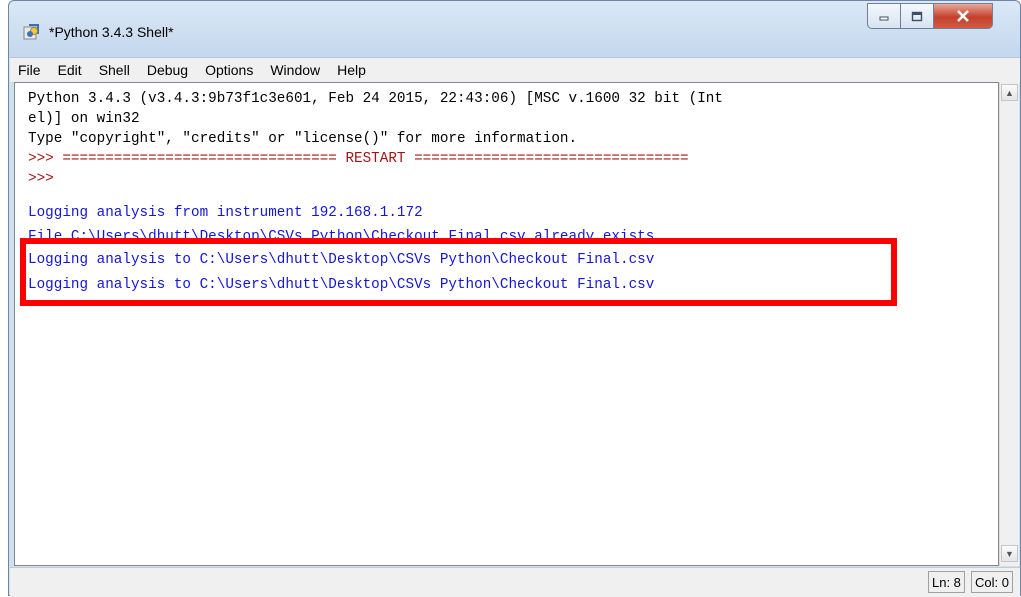 The image size is (1021, 597). Describe the element at coordinates (30, 70) in the screenshot. I see `menu-file: File` at that location.